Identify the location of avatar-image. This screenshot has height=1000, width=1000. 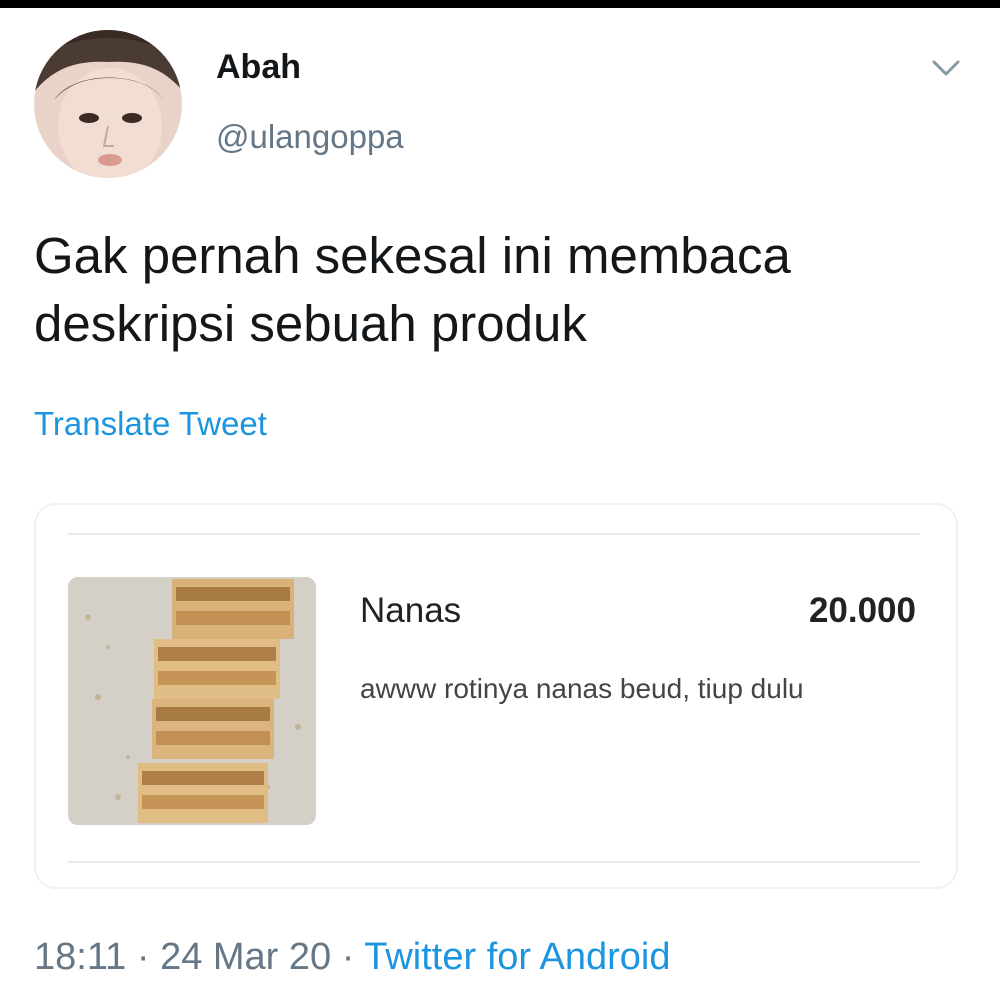
(108, 104).